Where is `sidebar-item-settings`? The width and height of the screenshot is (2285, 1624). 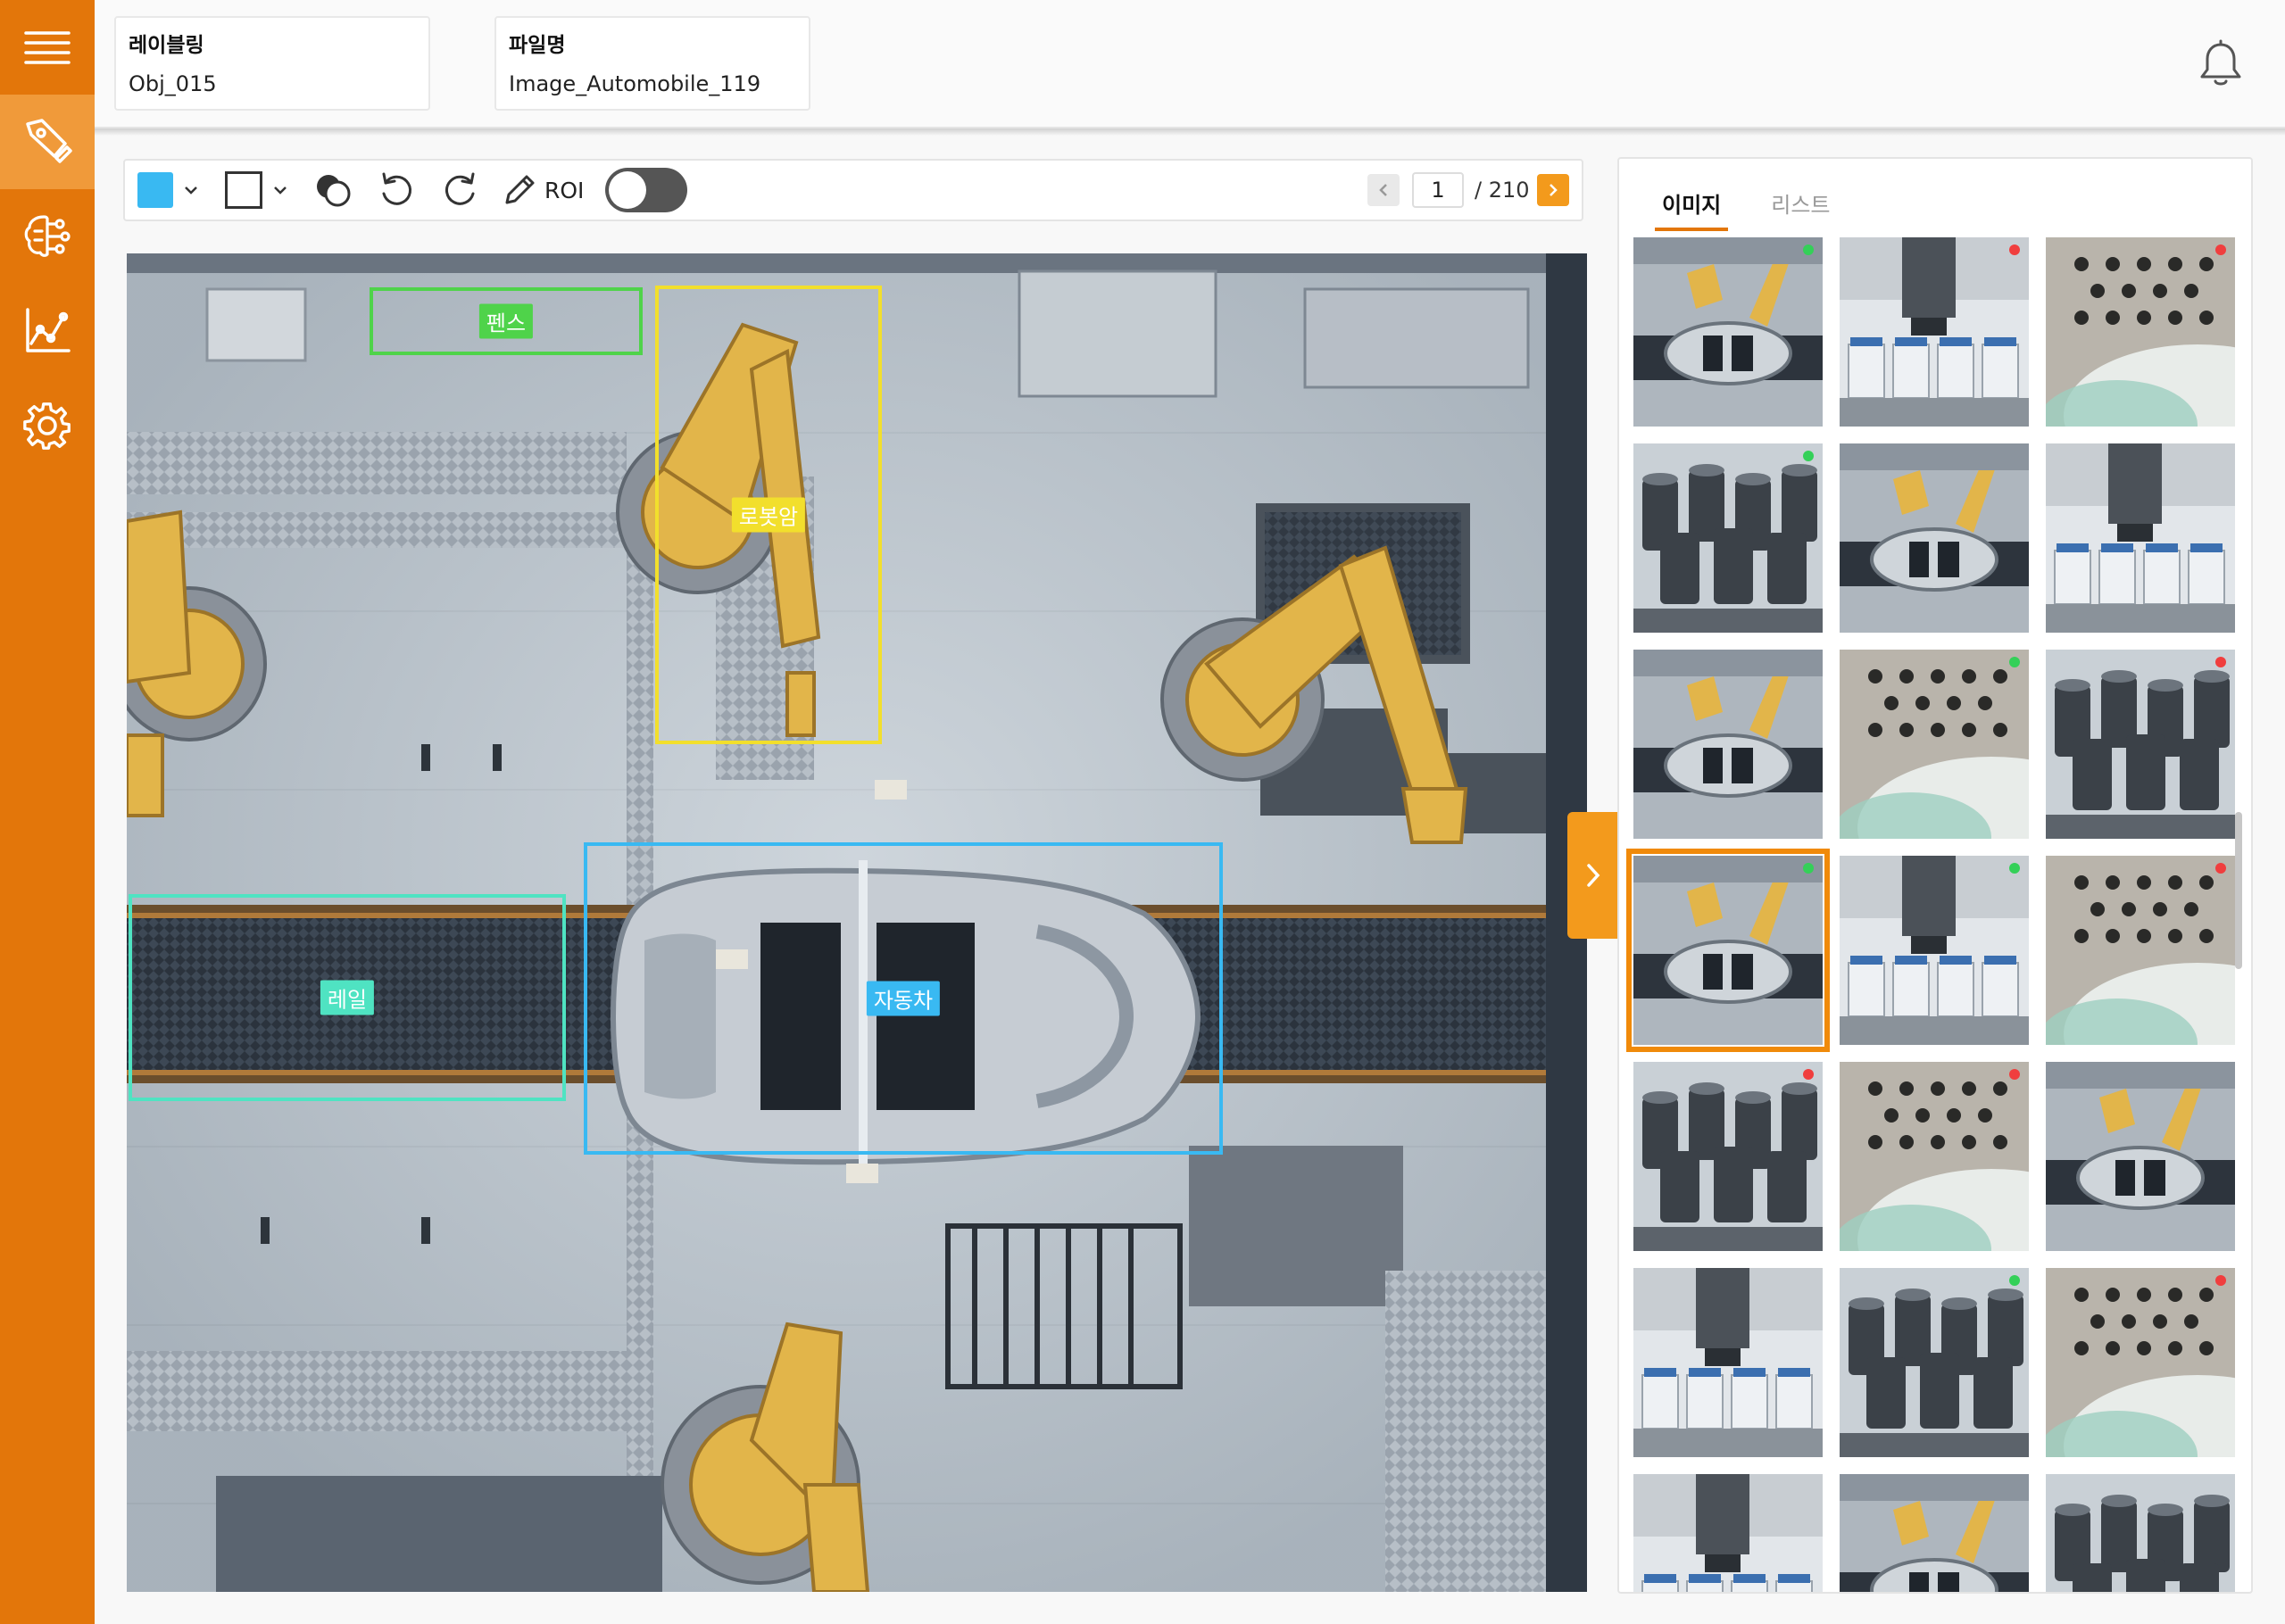
sidebar-item-settings is located at coordinates (47, 425).